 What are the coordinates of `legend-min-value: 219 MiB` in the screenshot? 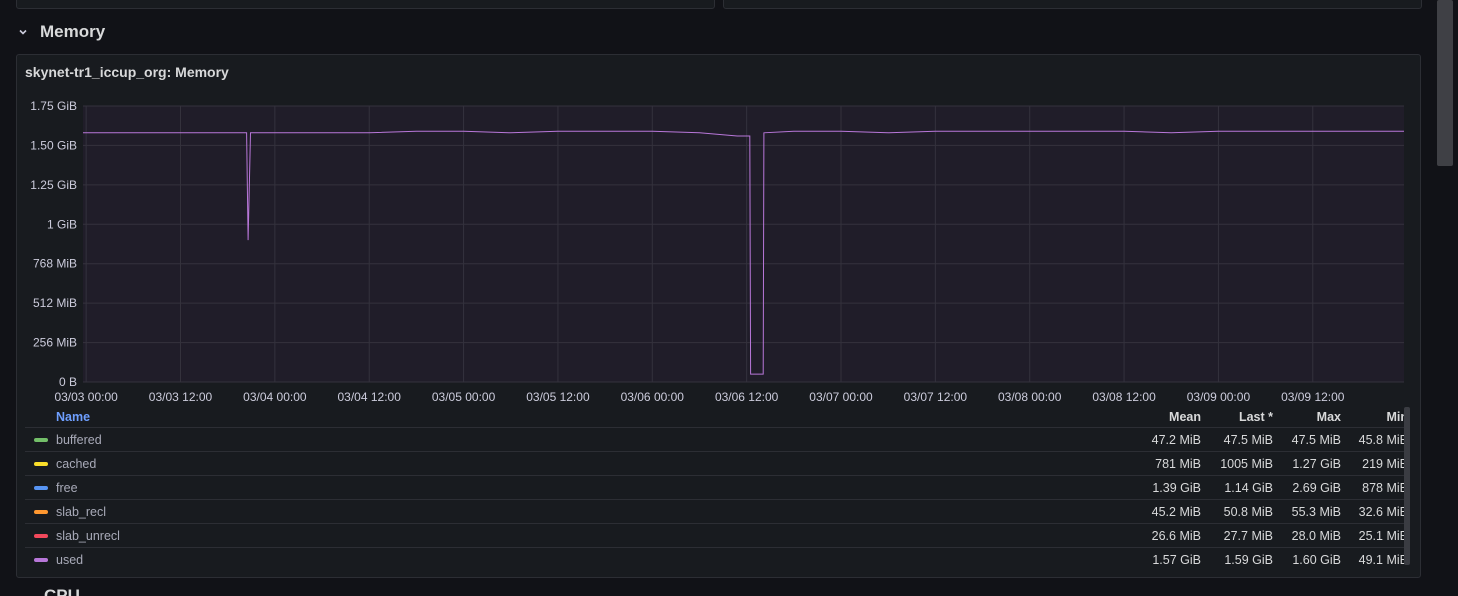 It's located at (1385, 463).